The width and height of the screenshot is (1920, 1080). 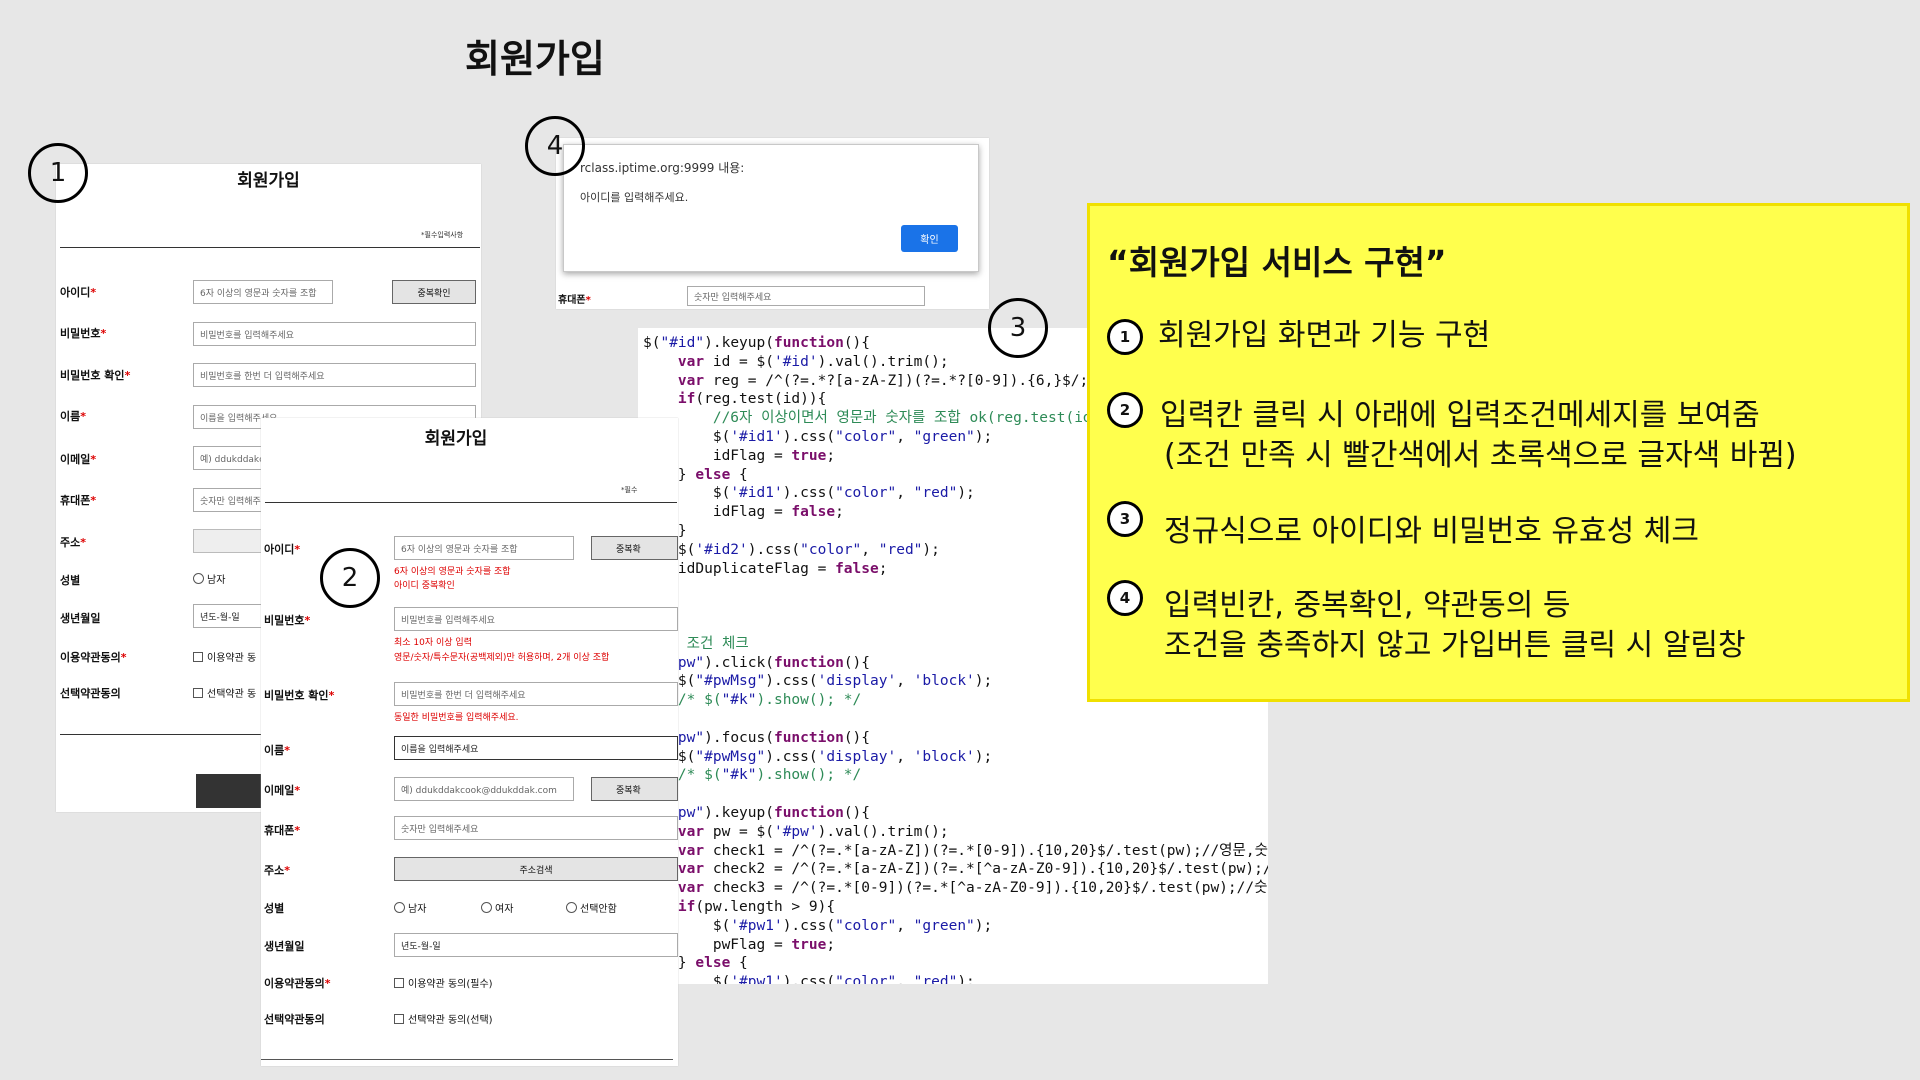 What do you see at coordinates (574, 300) in the screenshot?
I see `label-phone-behind: 휴대폰*` at bounding box center [574, 300].